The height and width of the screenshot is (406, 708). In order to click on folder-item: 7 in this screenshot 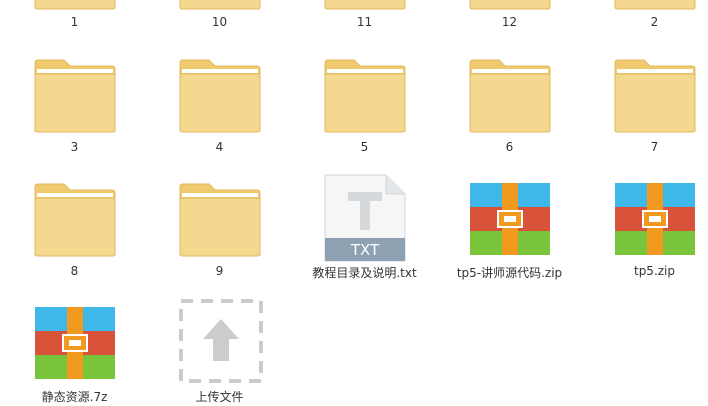, I will do `click(645, 82)`.